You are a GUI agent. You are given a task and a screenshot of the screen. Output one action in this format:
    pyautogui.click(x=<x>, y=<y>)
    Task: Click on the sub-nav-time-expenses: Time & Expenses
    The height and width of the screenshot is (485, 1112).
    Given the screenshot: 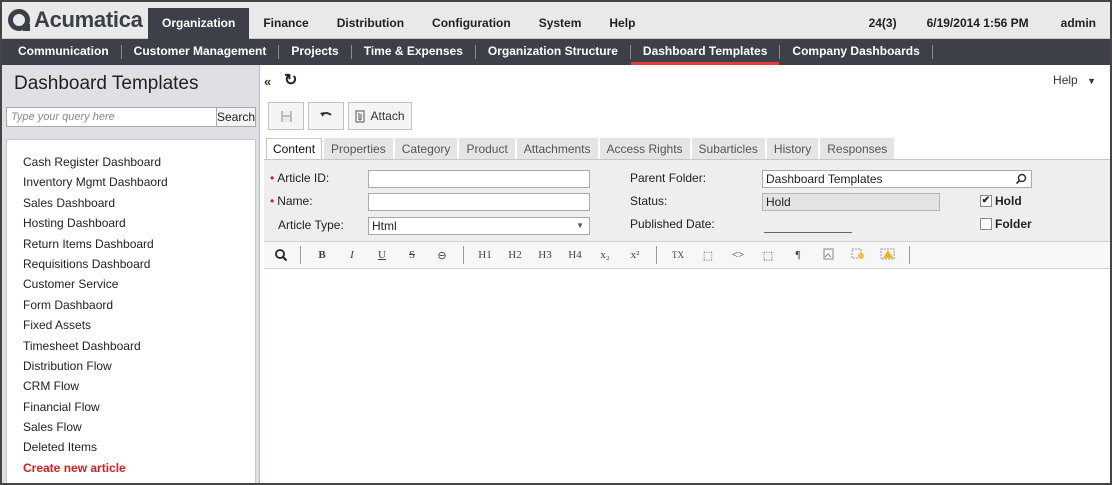 What is the action you would take?
    pyautogui.click(x=413, y=52)
    